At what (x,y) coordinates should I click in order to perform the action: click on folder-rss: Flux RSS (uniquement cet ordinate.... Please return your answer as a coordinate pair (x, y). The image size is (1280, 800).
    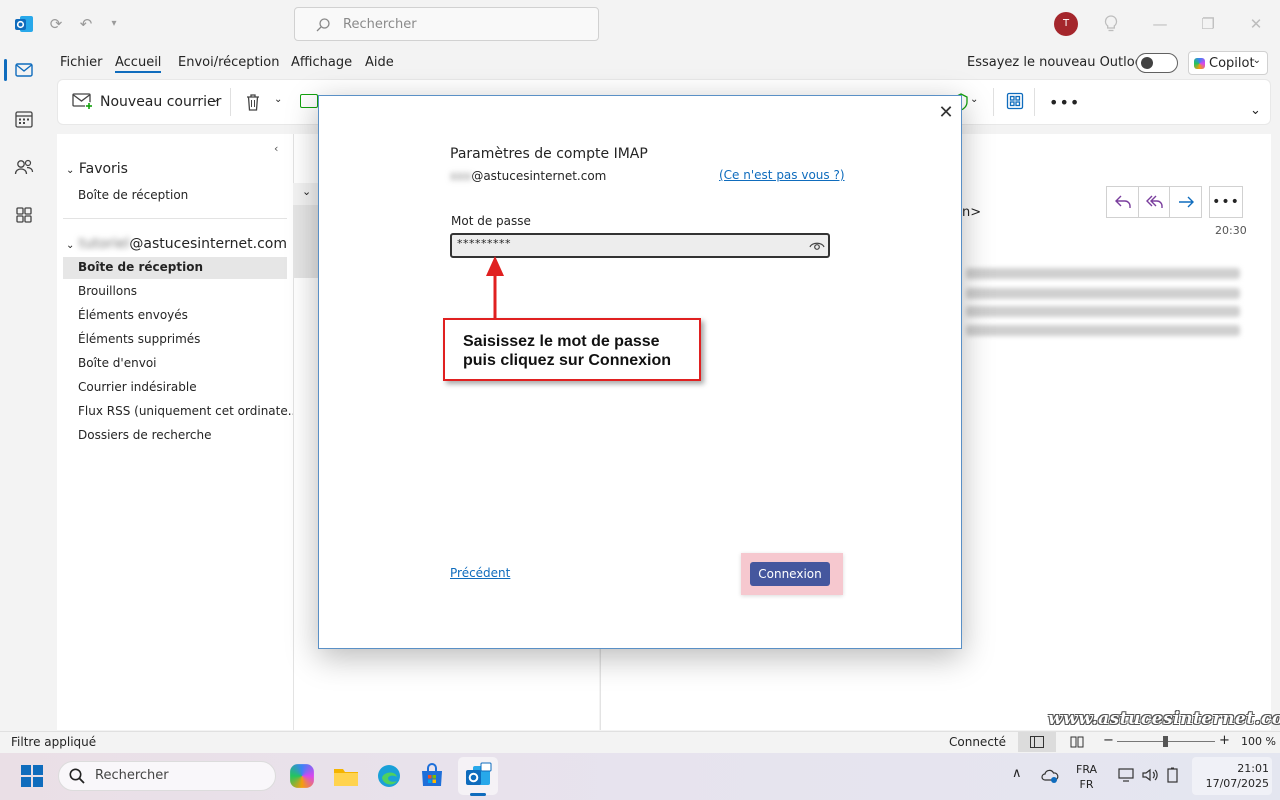
    Looking at the image, I should click on (188, 411).